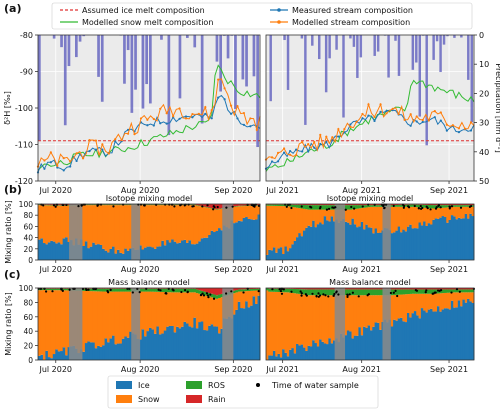 Image resolution: width=500 pixels, height=411 pixels. I want to click on y-axis-label: δ²H [‰], so click(7, 108).